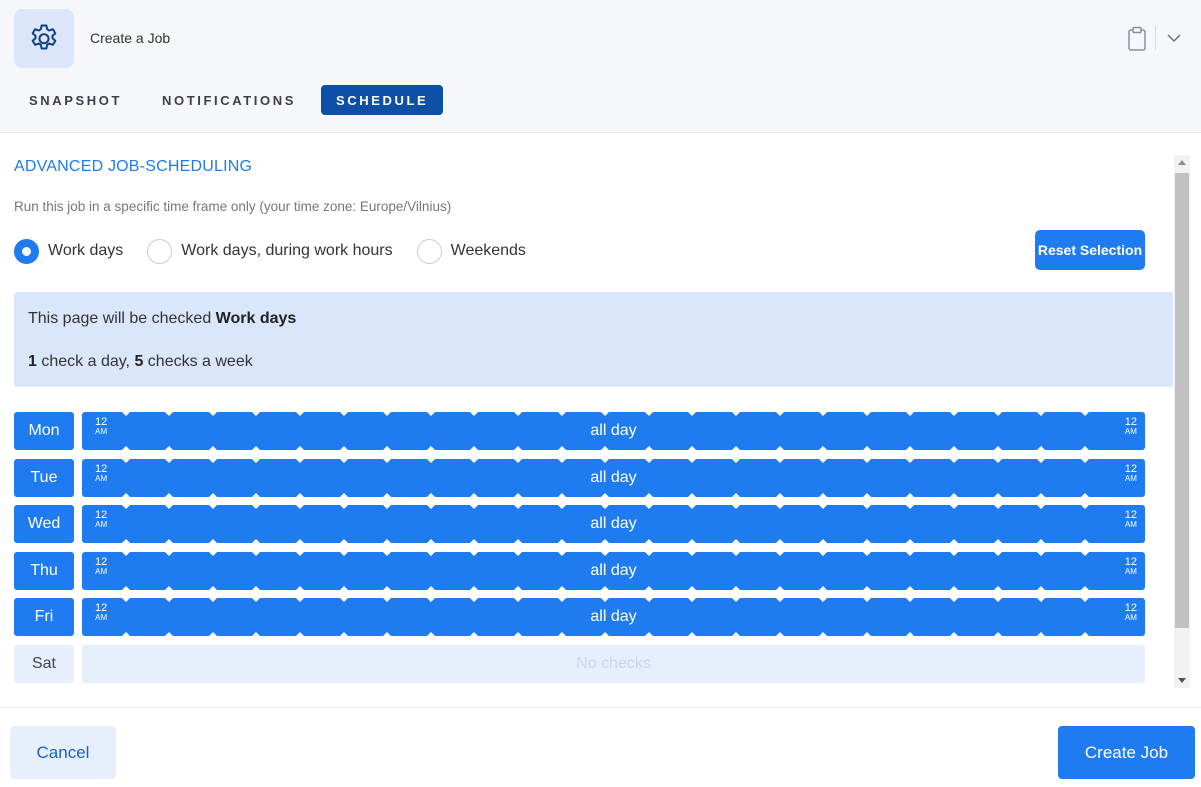 This screenshot has height=787, width=1201. Describe the element at coordinates (44, 524) in the screenshot. I see `day-toggle-wed: Wed` at that location.